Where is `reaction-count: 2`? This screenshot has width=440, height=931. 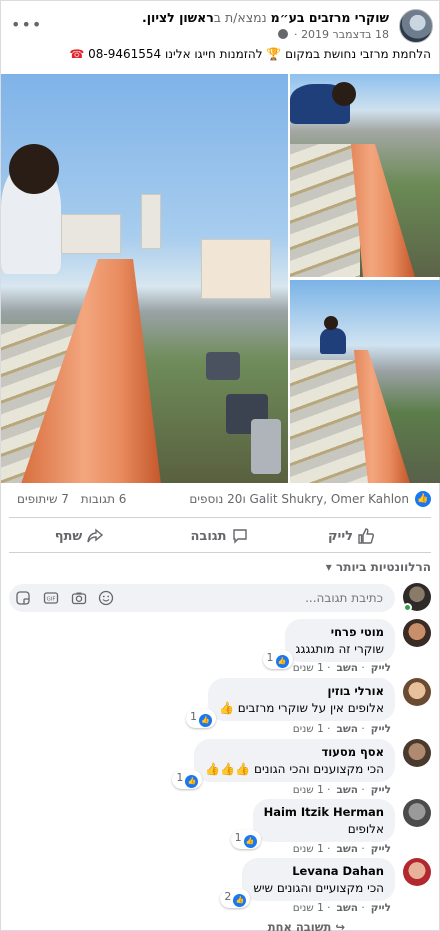
reaction-count: 2 is located at coordinates (228, 896).